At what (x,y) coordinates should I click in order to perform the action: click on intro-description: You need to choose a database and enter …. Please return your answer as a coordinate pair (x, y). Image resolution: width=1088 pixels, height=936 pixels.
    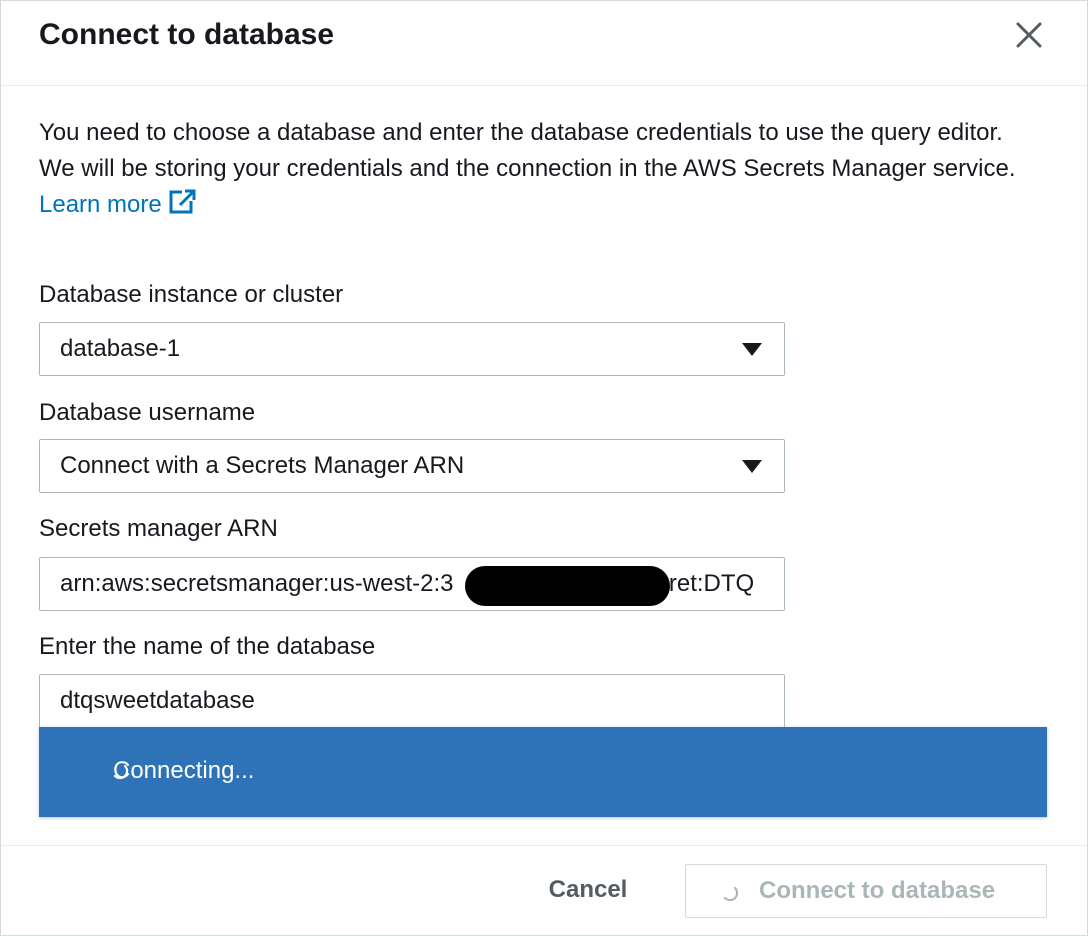
    Looking at the image, I should click on (527, 150).